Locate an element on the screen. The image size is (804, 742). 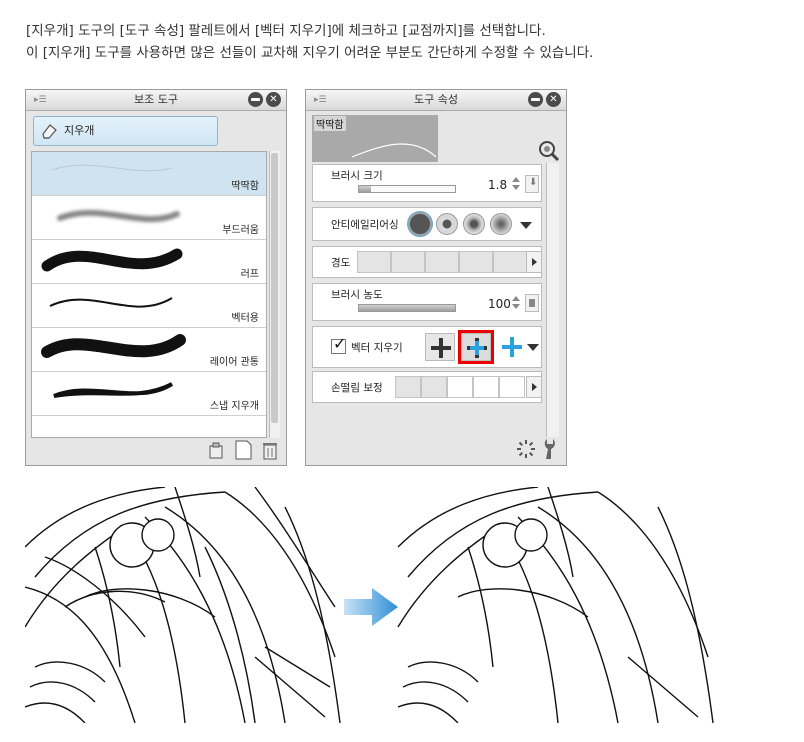
brush-density-pressure-button is located at coordinates (532, 303).